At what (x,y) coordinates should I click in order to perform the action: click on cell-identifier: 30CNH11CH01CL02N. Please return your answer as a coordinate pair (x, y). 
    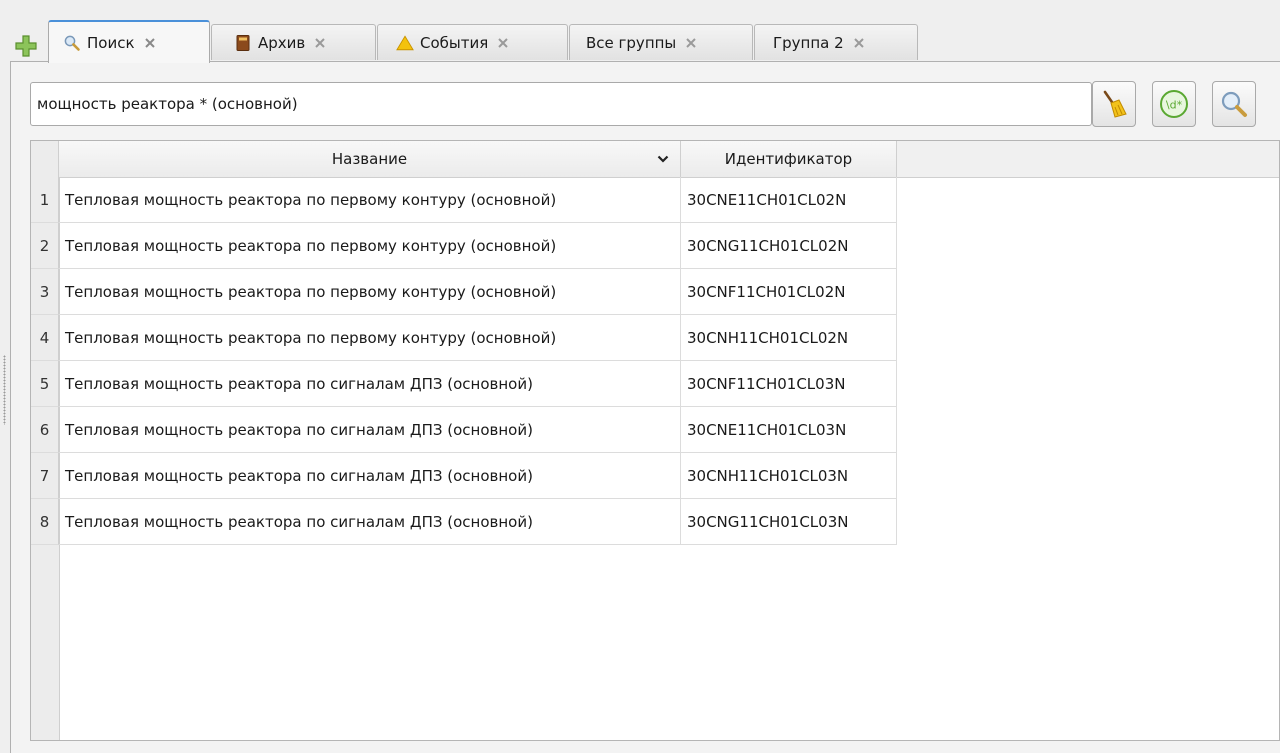
    Looking at the image, I should click on (789, 338).